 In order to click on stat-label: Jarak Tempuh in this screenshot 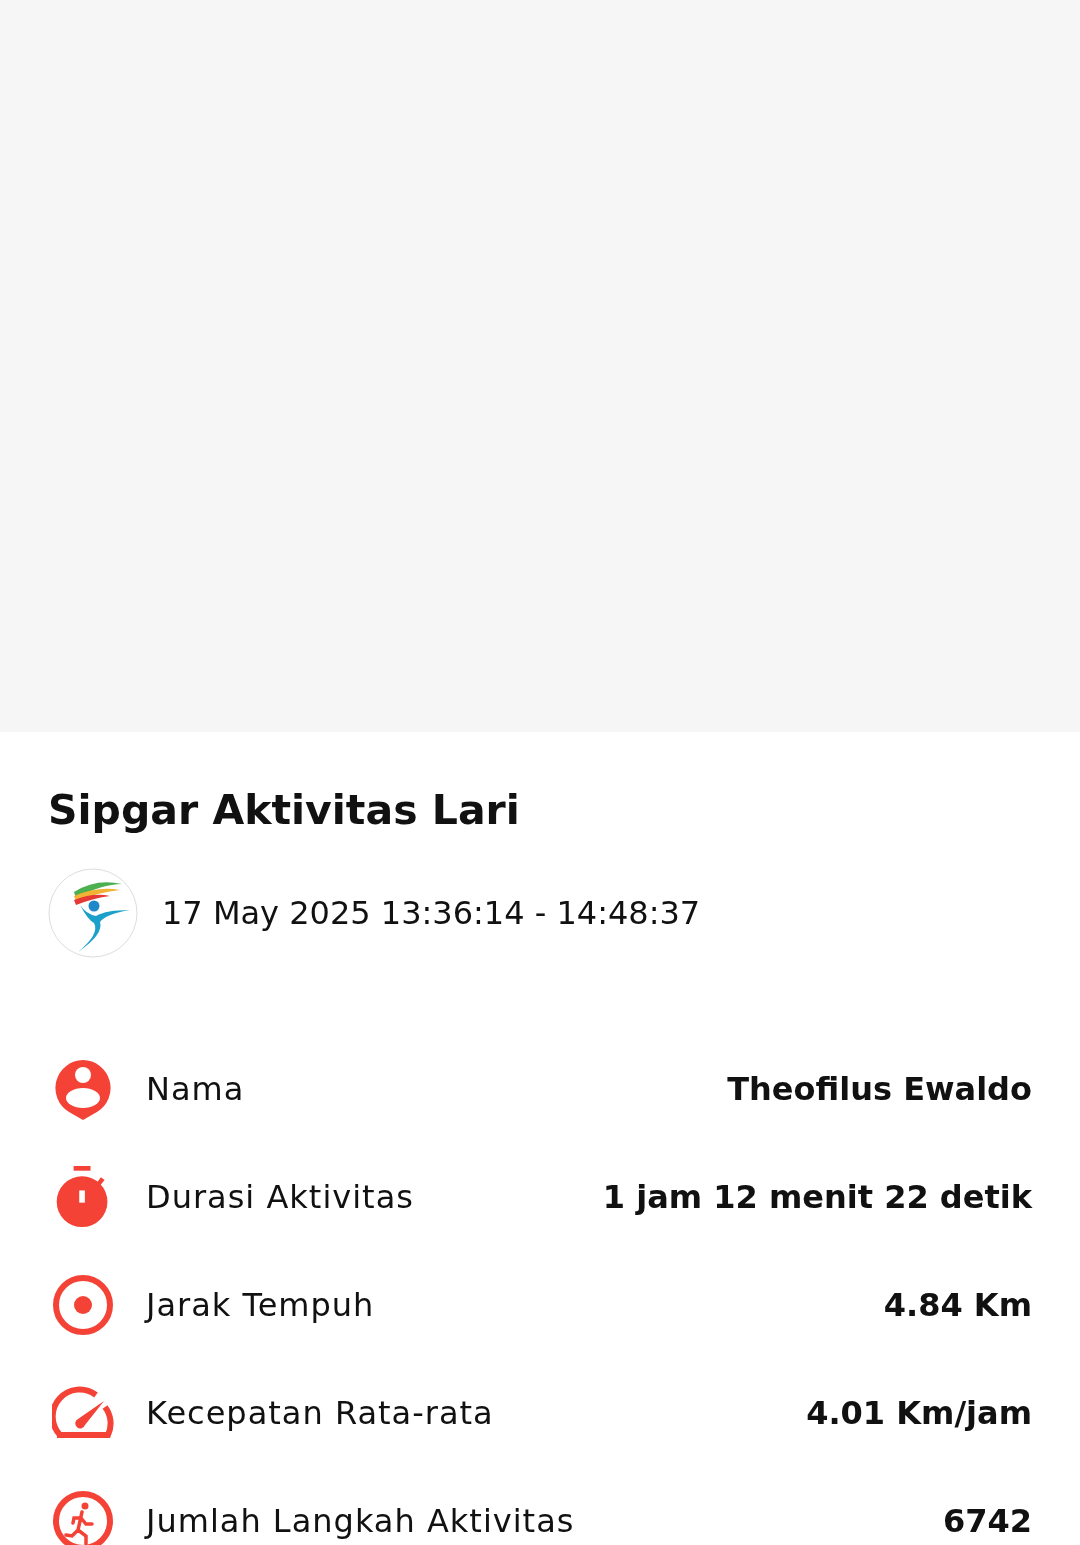, I will do `click(260, 1305)`.